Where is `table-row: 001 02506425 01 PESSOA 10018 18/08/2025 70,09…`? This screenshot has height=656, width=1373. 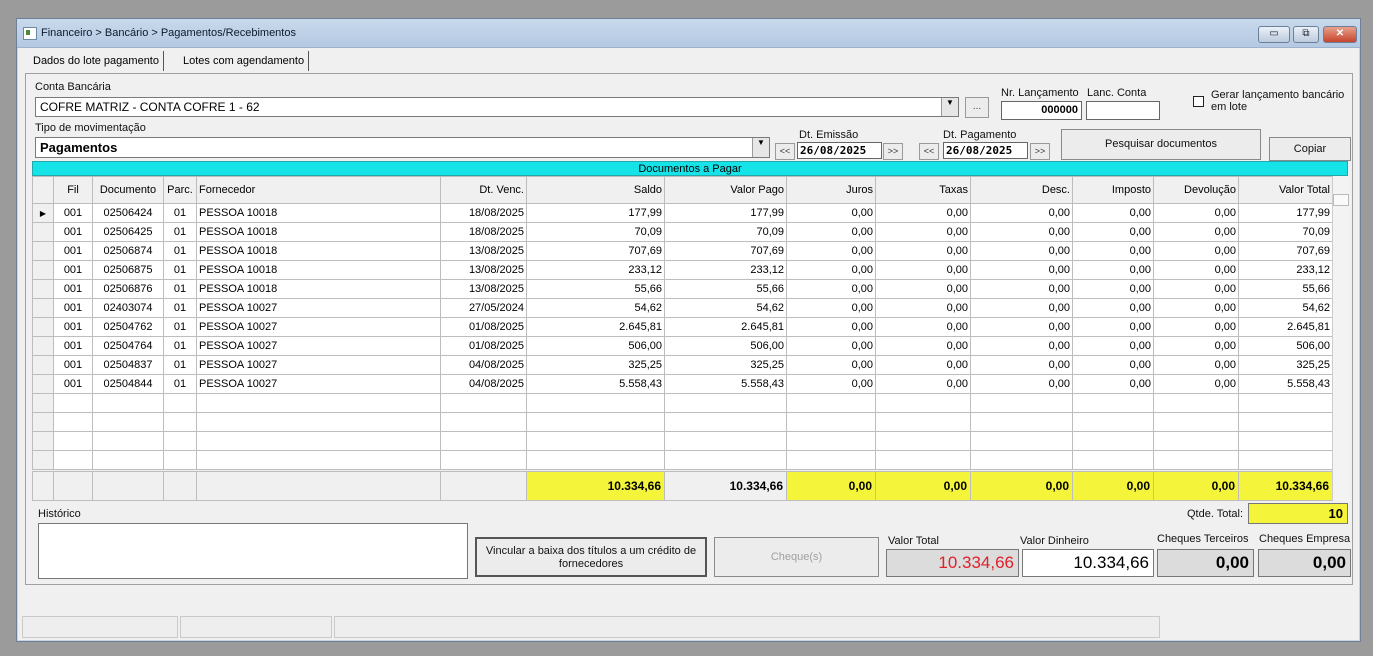 table-row: 001 02506425 01 PESSOA 10018 18/08/2025 70,09… is located at coordinates (682, 232).